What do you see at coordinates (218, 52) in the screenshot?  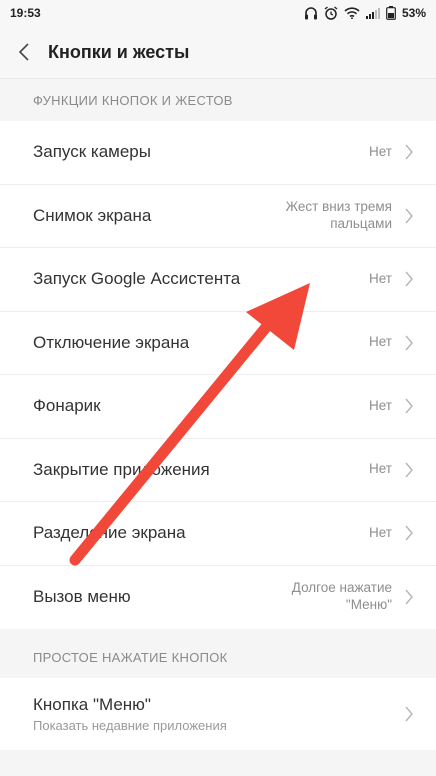 I see `app-bar: Кнопки и жесты` at bounding box center [218, 52].